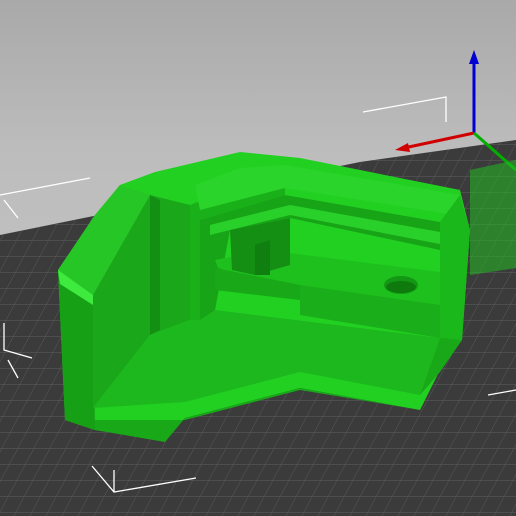 Image resolution: width=516 pixels, height=516 pixels. I want to click on translucent-plane, so click(493, 217).